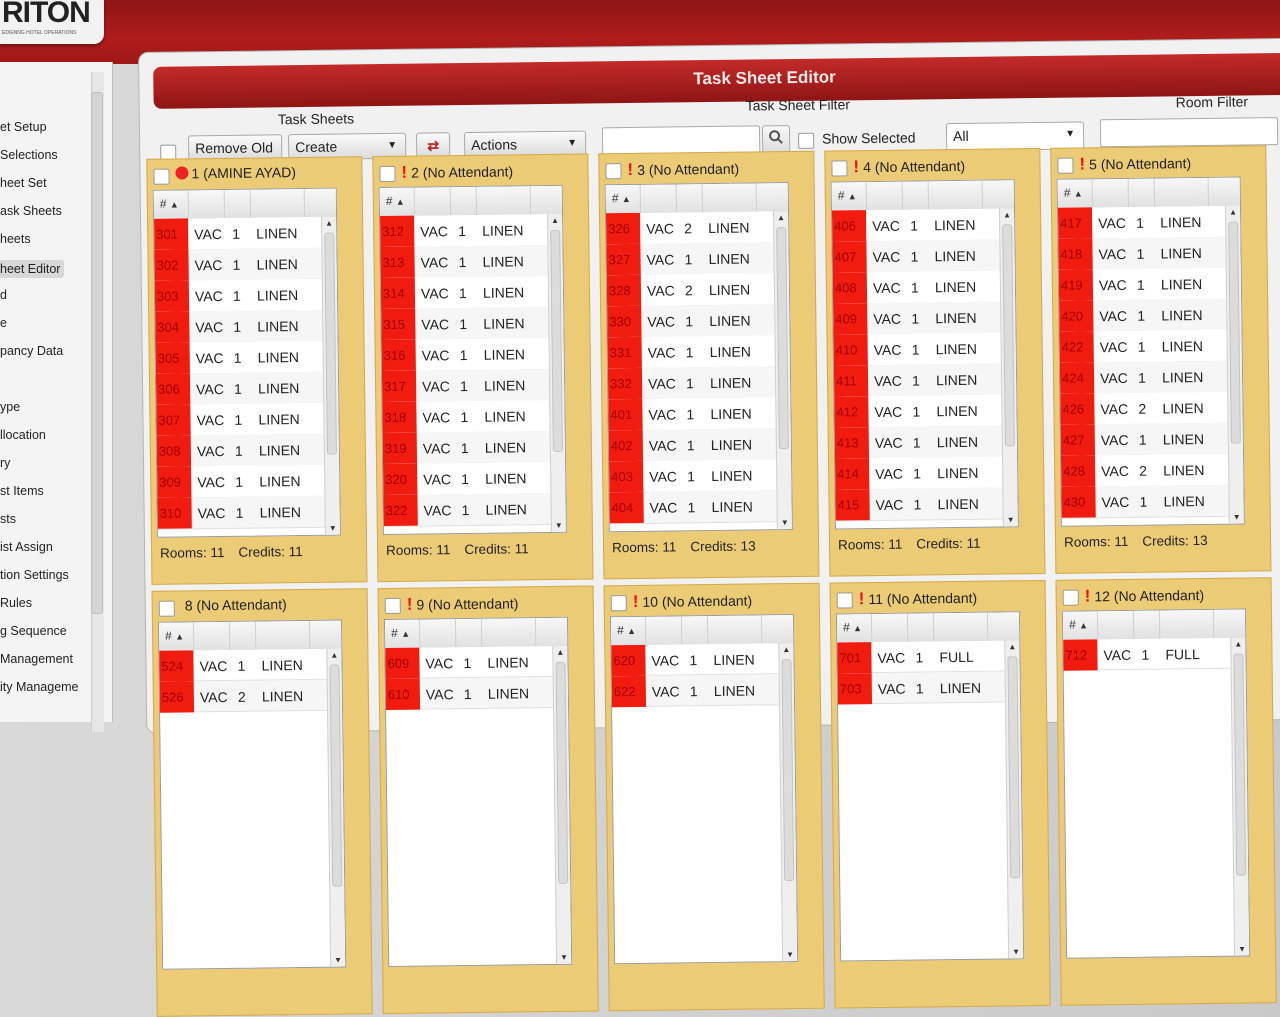 This screenshot has height=1017, width=1280. Describe the element at coordinates (244, 696) in the screenshot. I see `room-row: 526 VAC 2 LINEN` at that location.